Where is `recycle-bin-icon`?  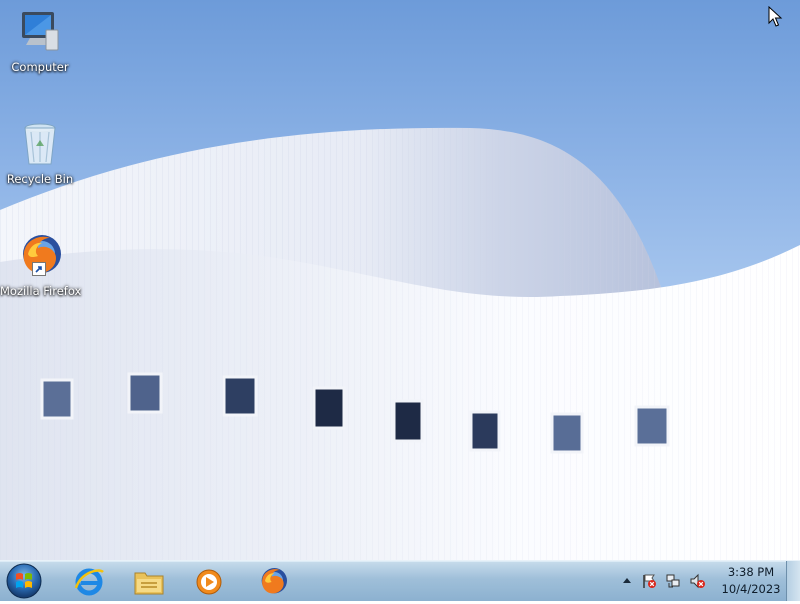 recycle-bin-icon is located at coordinates (40, 144).